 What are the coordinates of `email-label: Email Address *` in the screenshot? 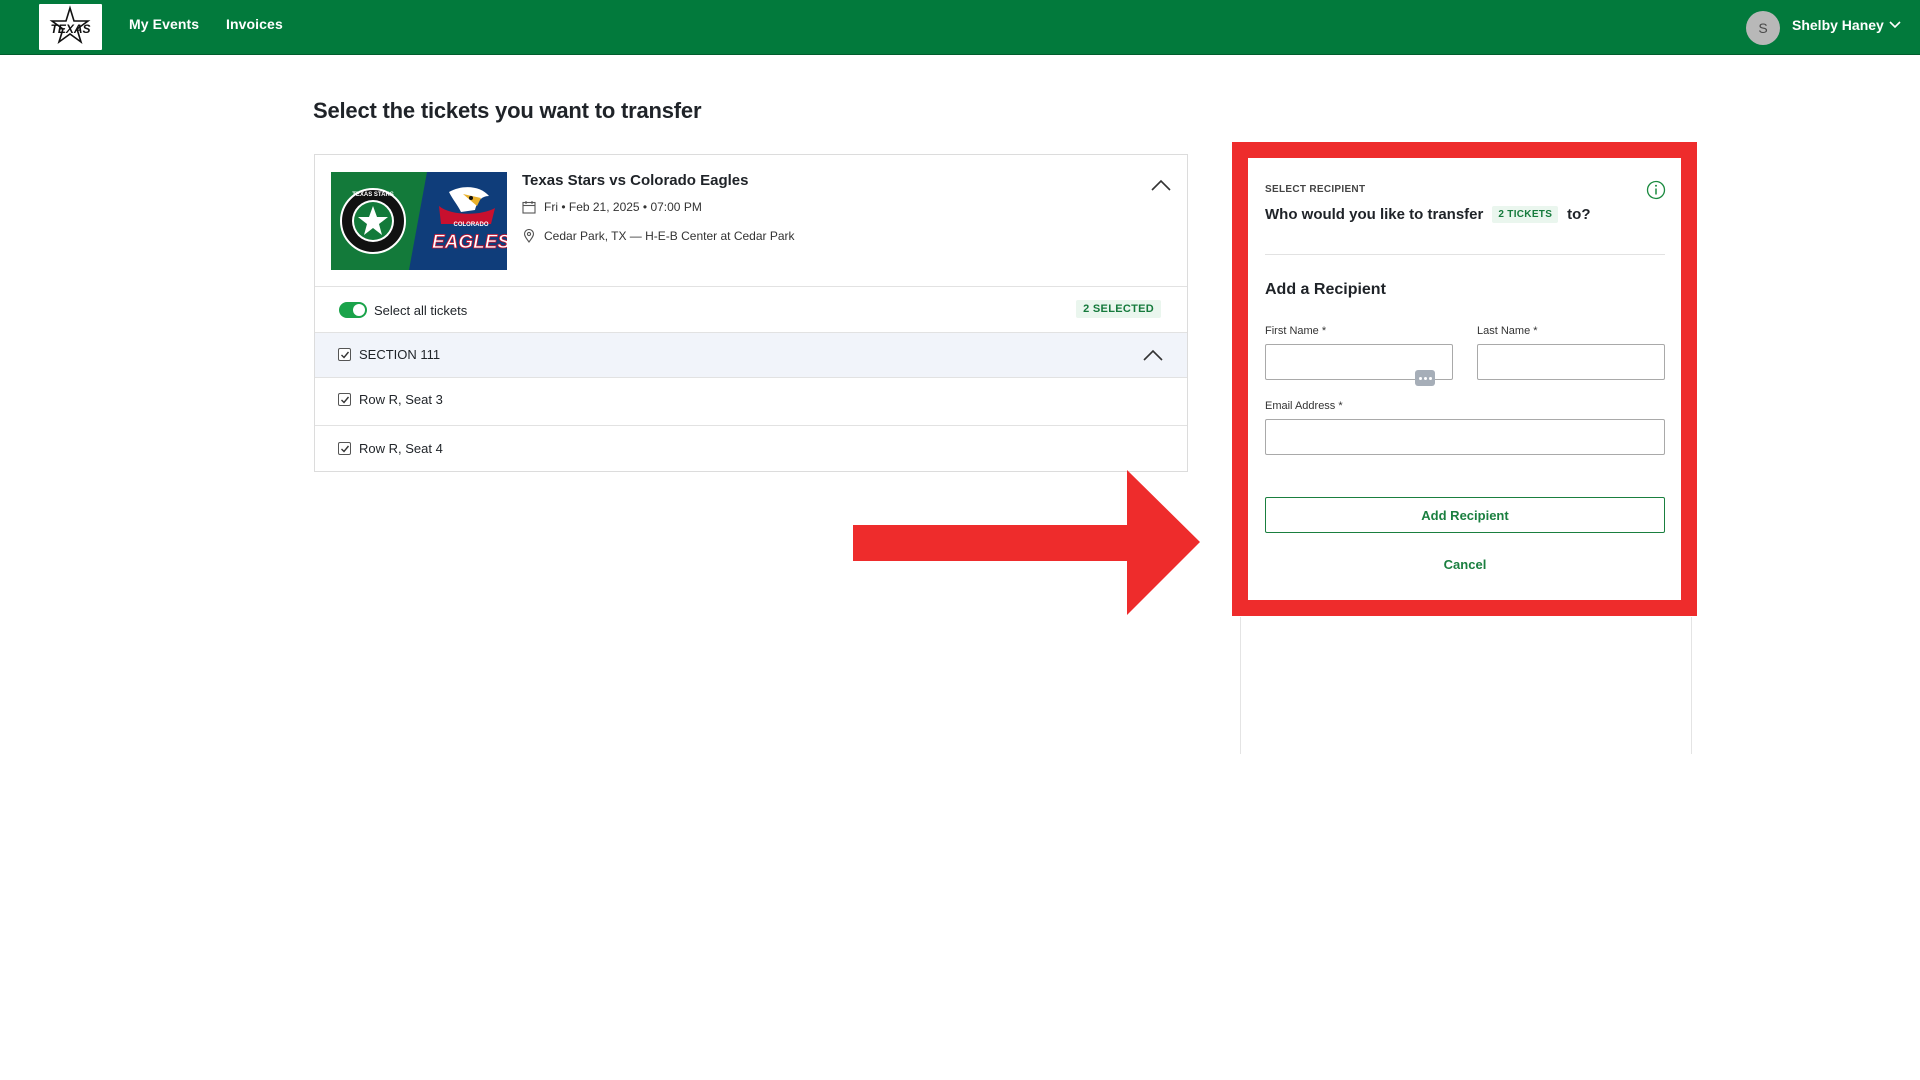 It's located at (1304, 406).